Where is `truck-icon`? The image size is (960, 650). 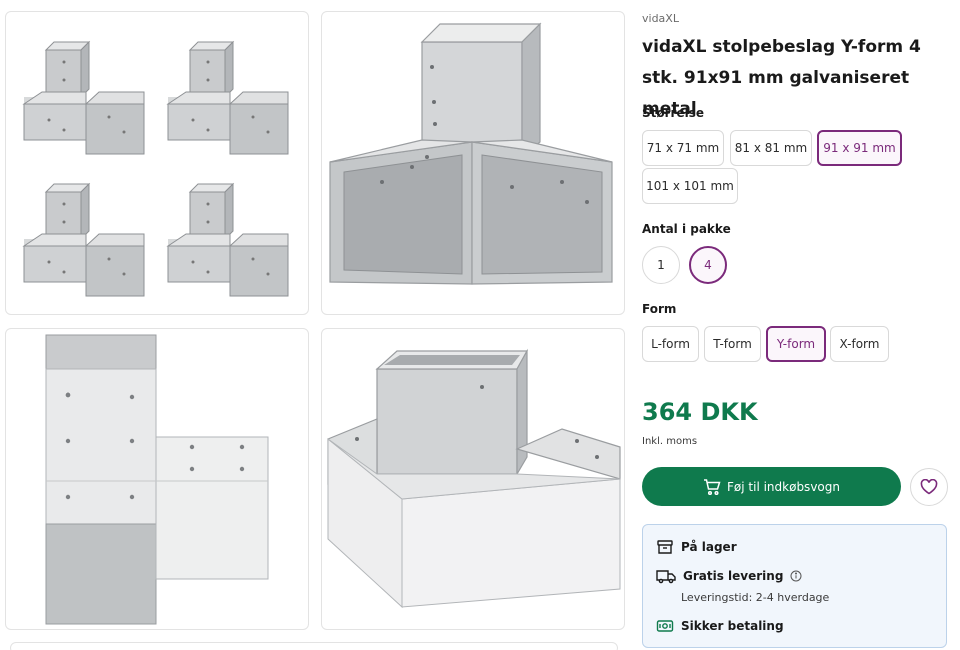 truck-icon is located at coordinates (666, 576).